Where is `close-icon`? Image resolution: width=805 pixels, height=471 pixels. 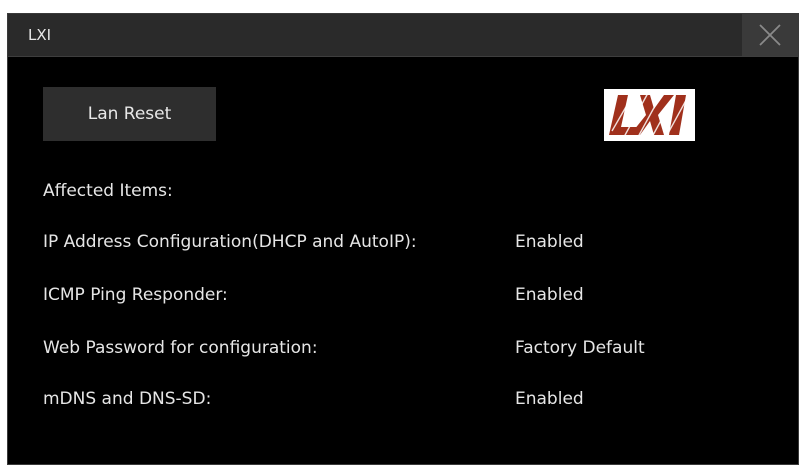 close-icon is located at coordinates (770, 35).